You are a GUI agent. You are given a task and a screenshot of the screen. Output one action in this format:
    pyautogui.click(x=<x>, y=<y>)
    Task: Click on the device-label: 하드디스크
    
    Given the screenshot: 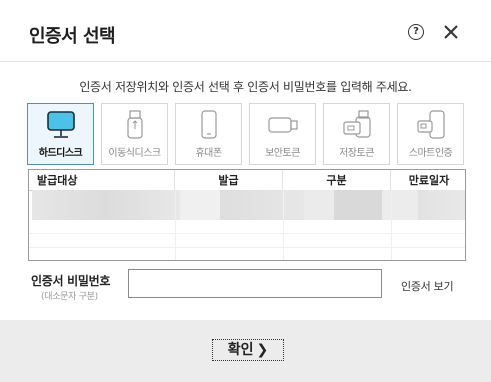 What is the action you would take?
    pyautogui.click(x=60, y=153)
    